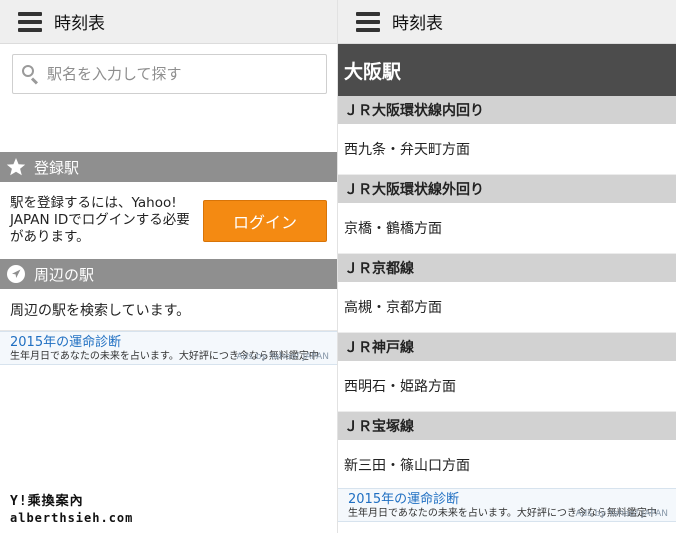 The image size is (676, 533). Describe the element at coordinates (507, 228) in the screenshot. I see `direction-item: 京橋・鶴橋方面` at that location.